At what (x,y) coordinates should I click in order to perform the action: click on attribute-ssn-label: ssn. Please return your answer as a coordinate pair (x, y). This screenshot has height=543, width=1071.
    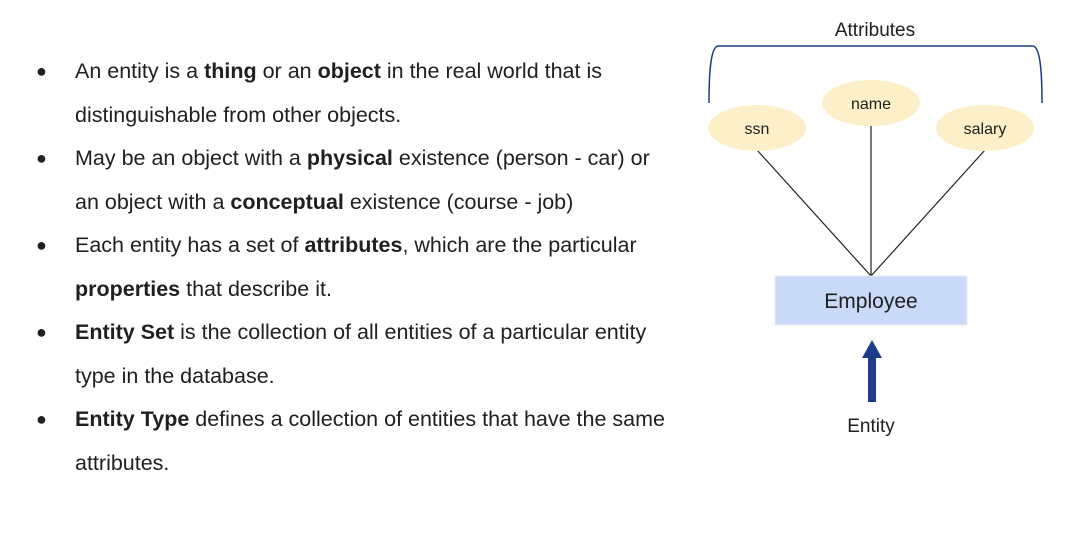
    Looking at the image, I should click on (757, 129).